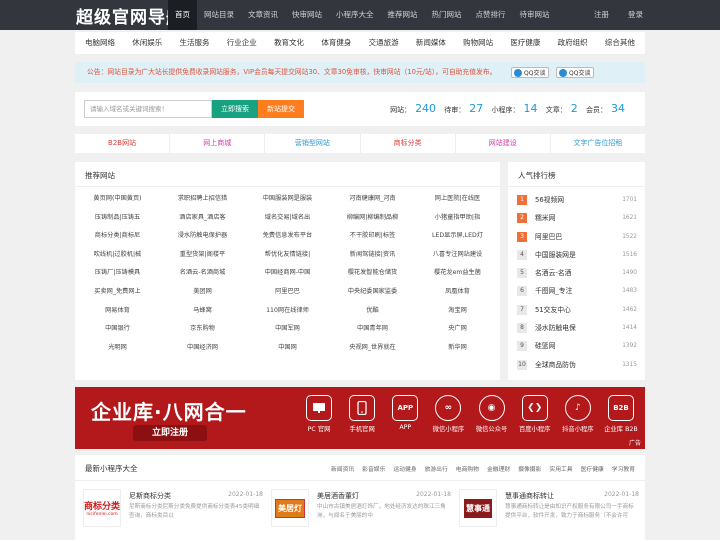 This screenshot has height=540, width=720. What do you see at coordinates (263, 15) in the screenshot?
I see `nav-articles: 文章资讯` at bounding box center [263, 15].